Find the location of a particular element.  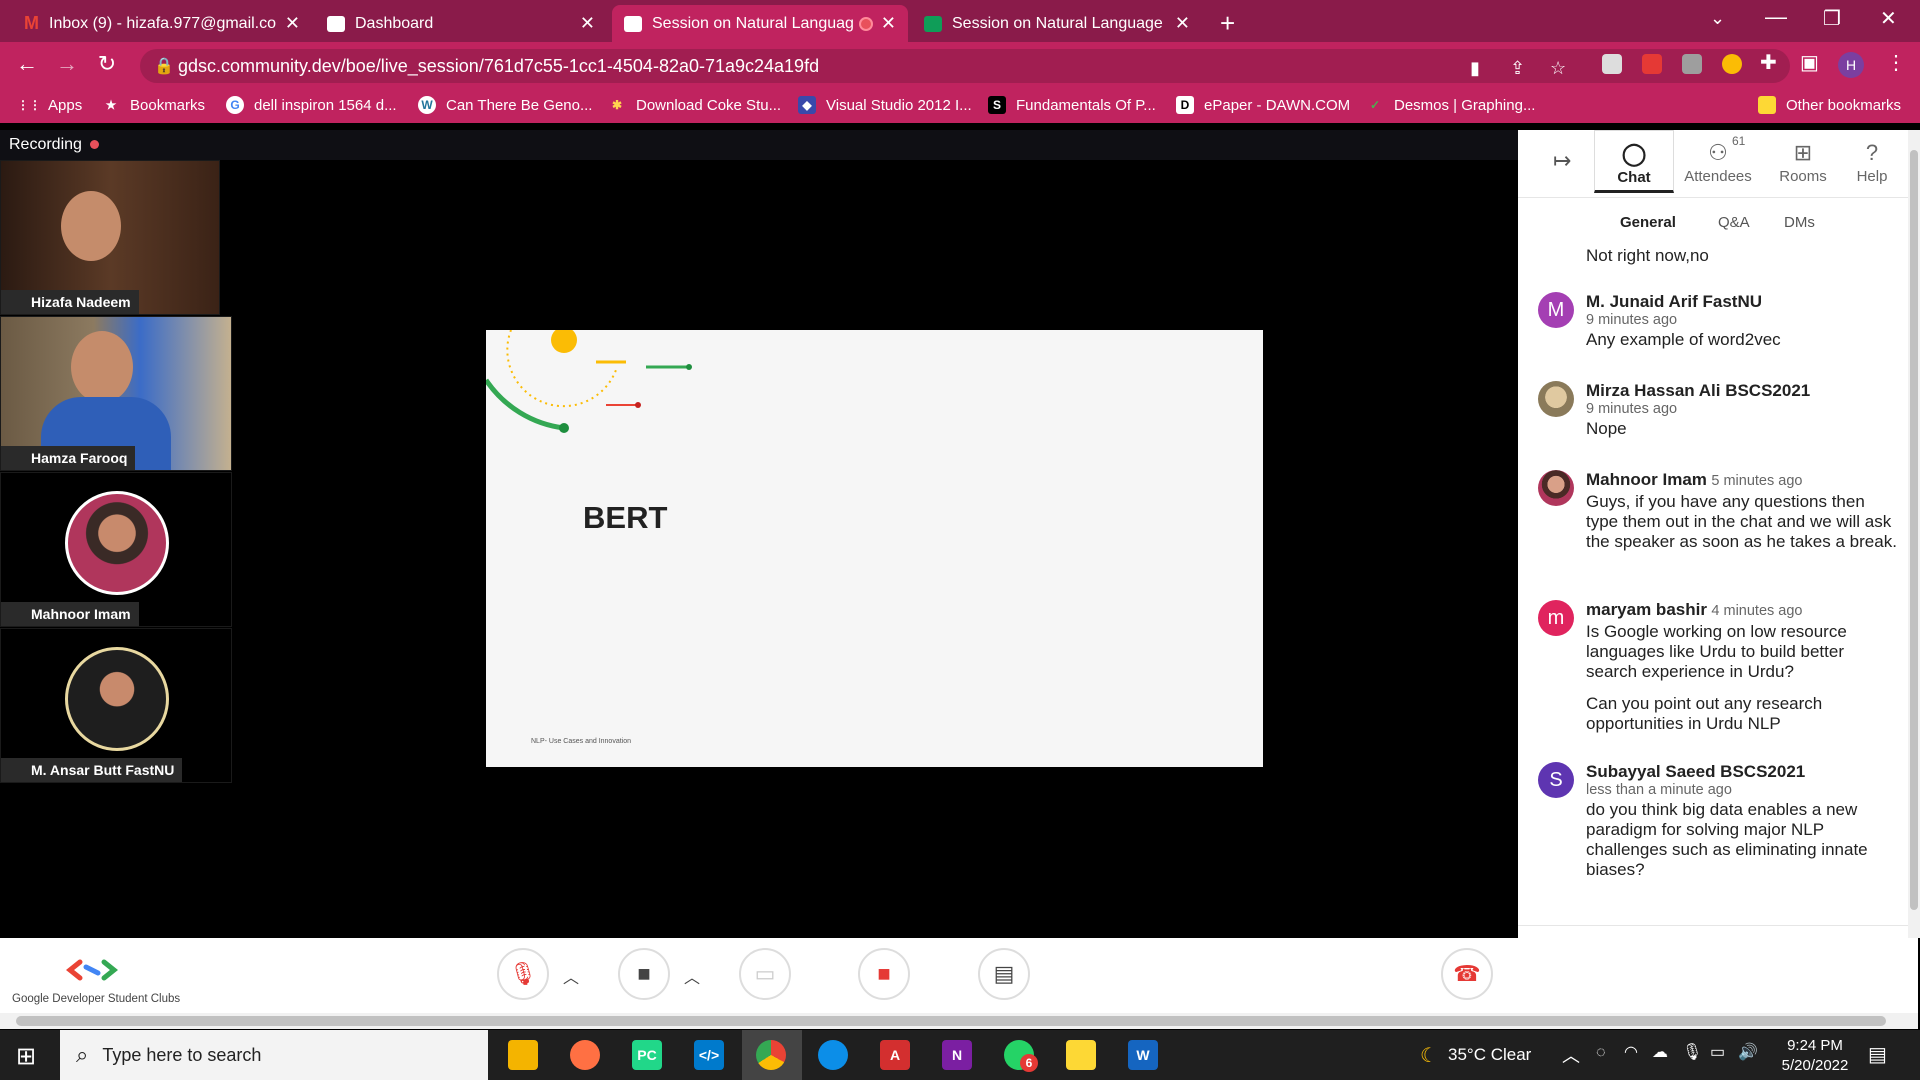

microphone-tray-icon: 🎙 is located at coordinates (1692, 1052).